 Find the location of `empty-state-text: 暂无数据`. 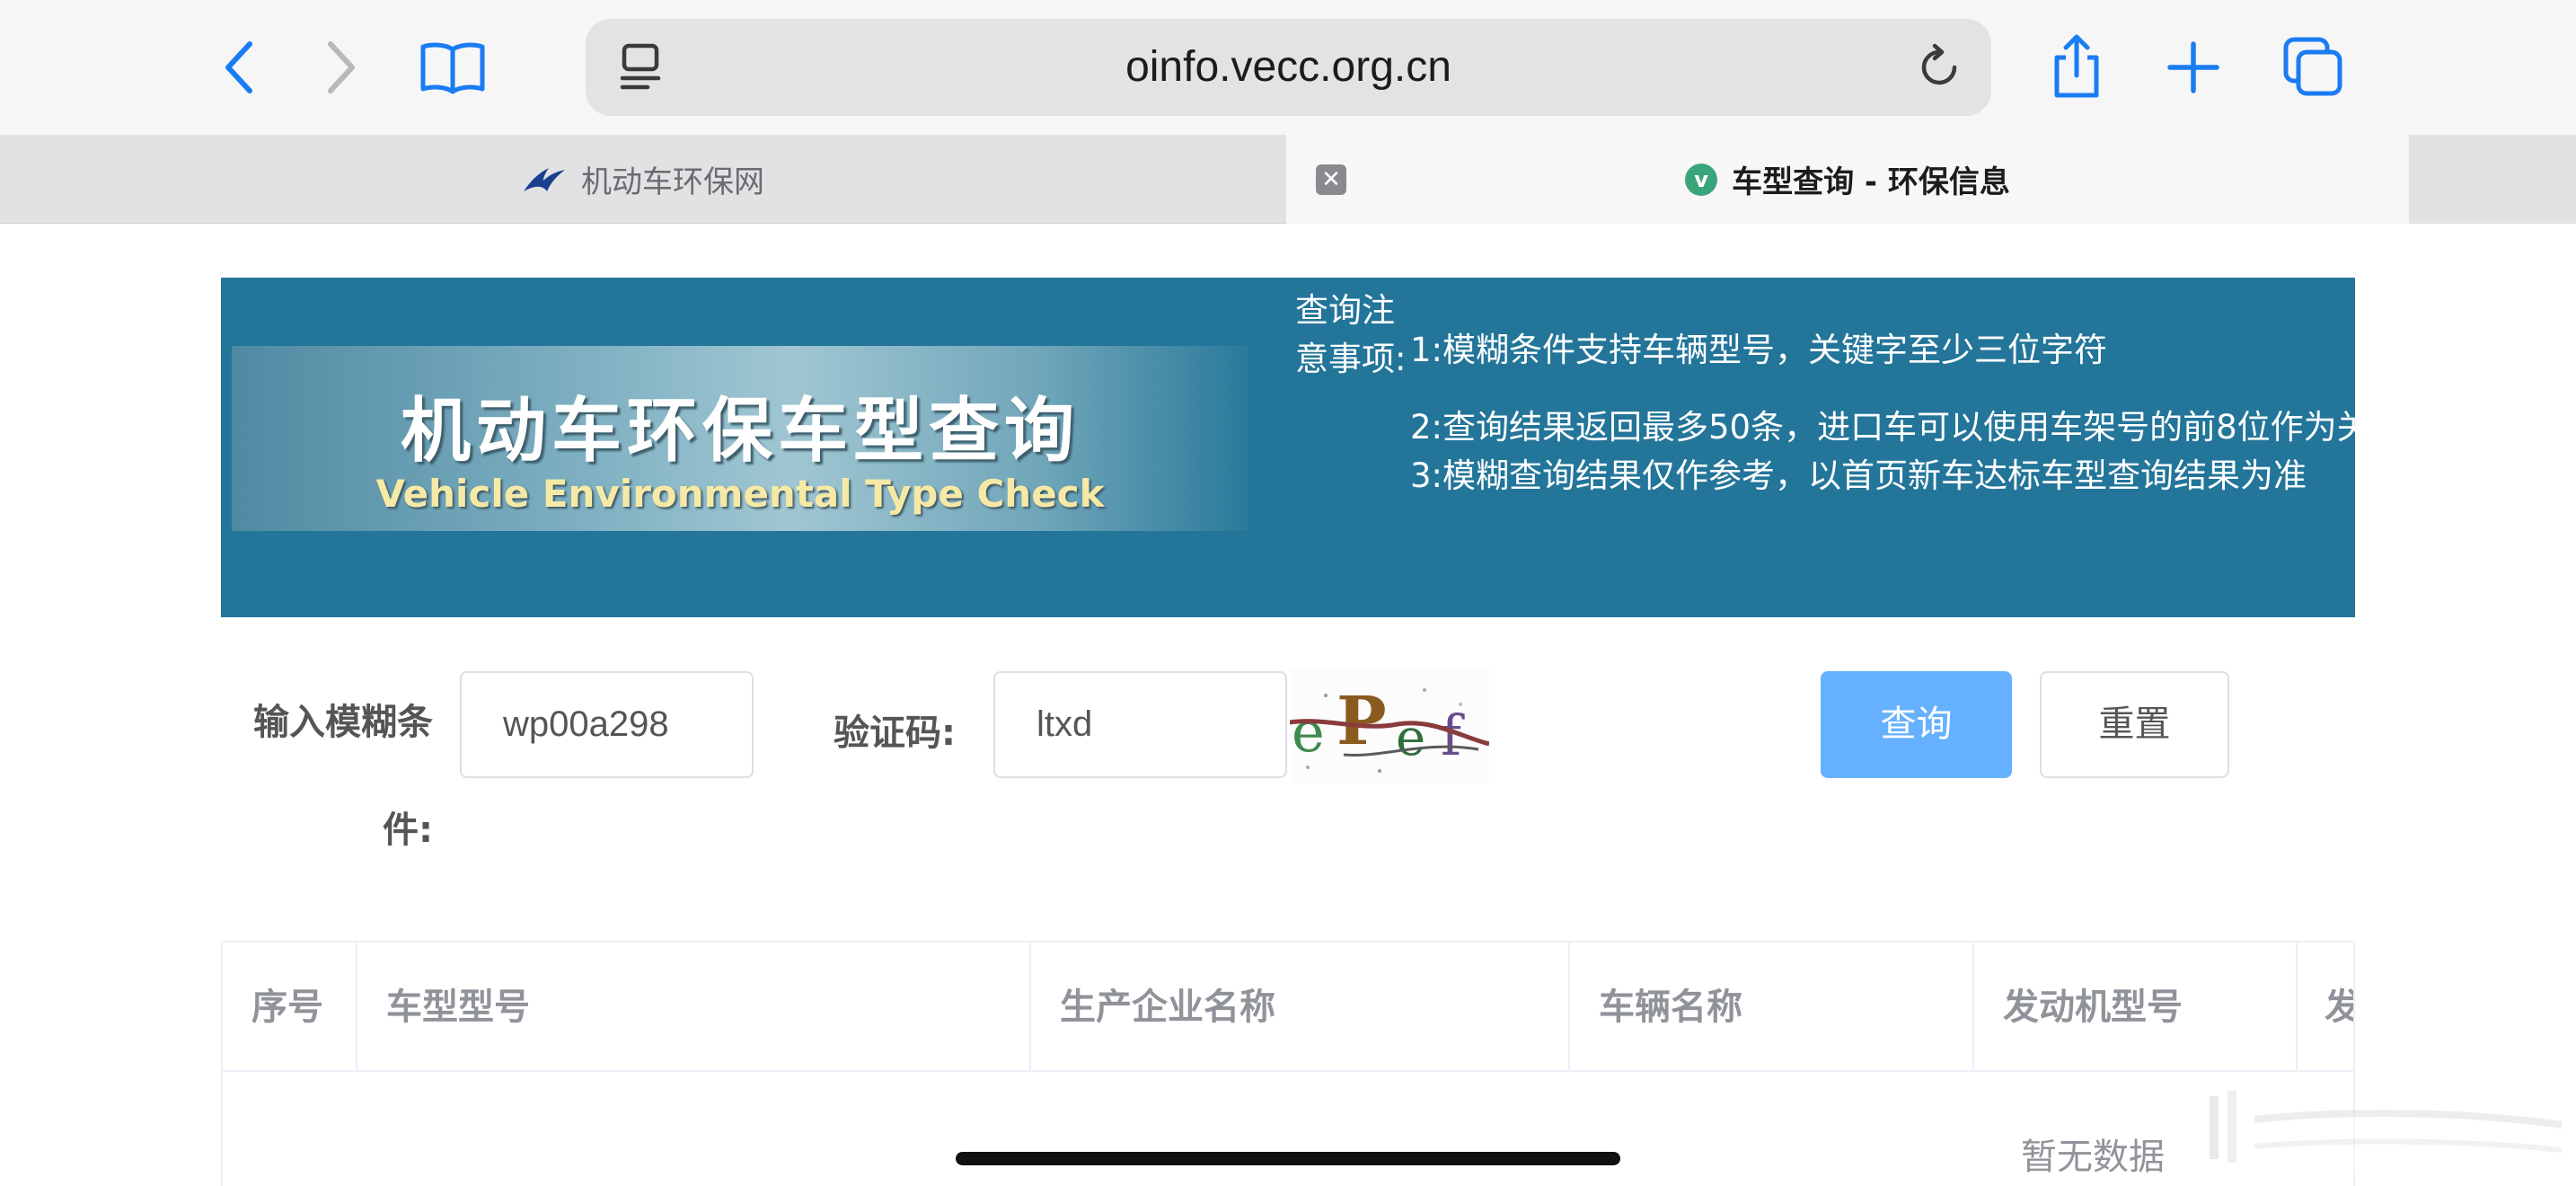

empty-state-text: 暂无数据 is located at coordinates (2093, 1157).